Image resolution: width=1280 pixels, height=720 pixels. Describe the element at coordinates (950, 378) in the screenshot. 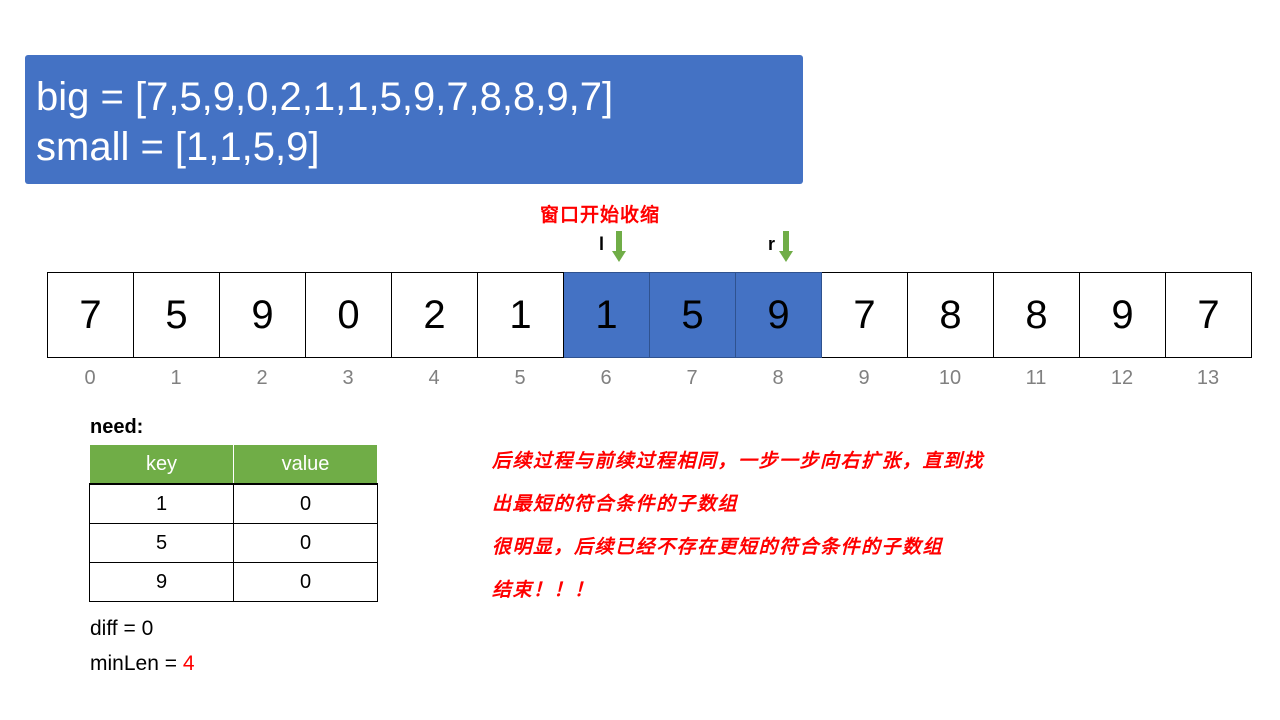

I see `array-index-label: 10` at that location.